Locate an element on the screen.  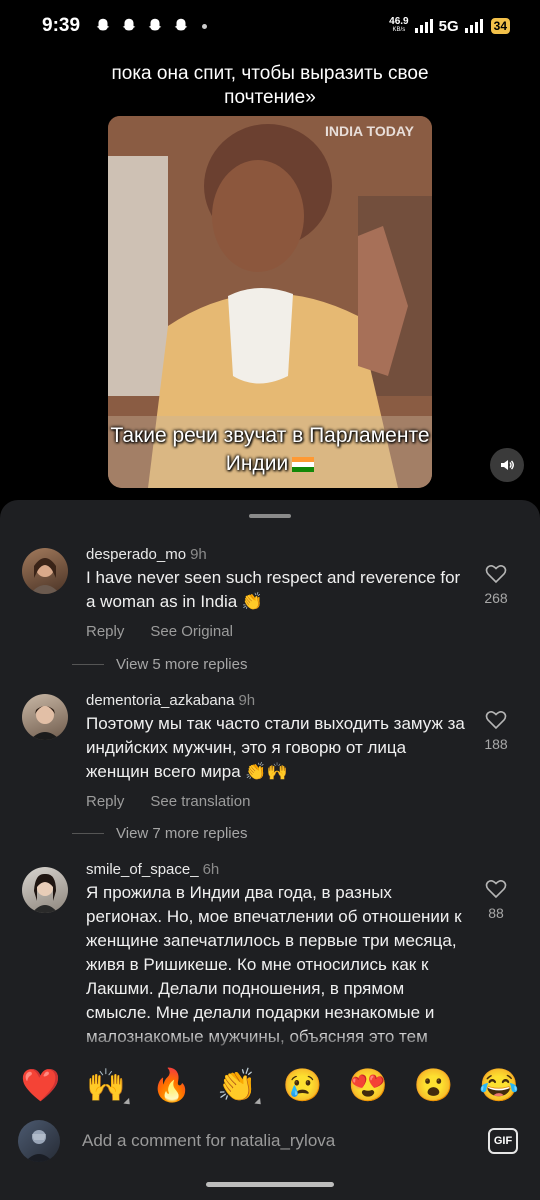
like-count: 268 is located at coordinates (496, 598).